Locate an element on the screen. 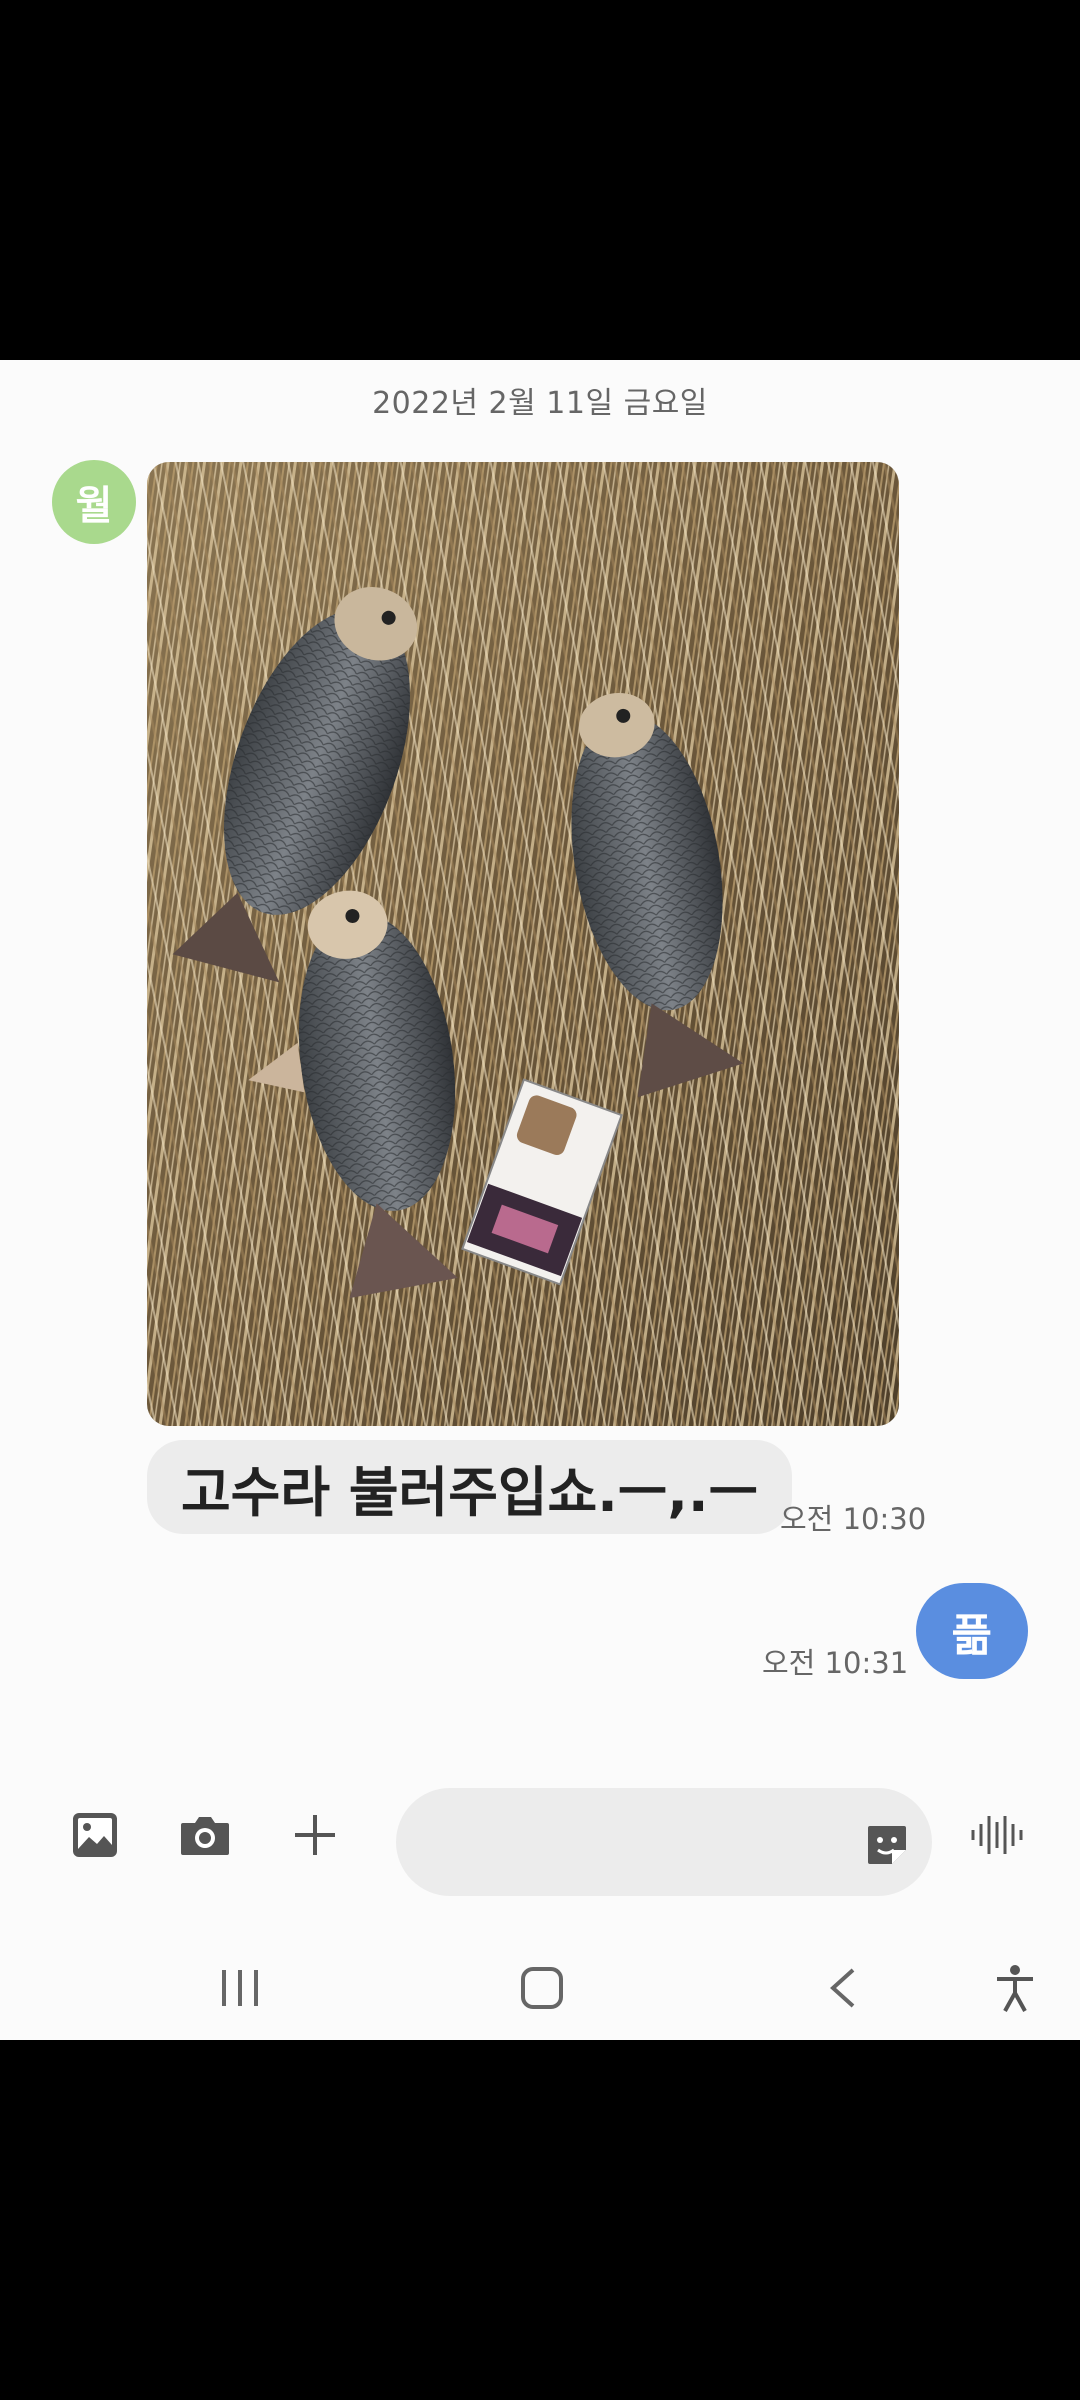 The height and width of the screenshot is (2400, 1080). incoming-message-time: 오전 10:30 is located at coordinates (853, 1519).